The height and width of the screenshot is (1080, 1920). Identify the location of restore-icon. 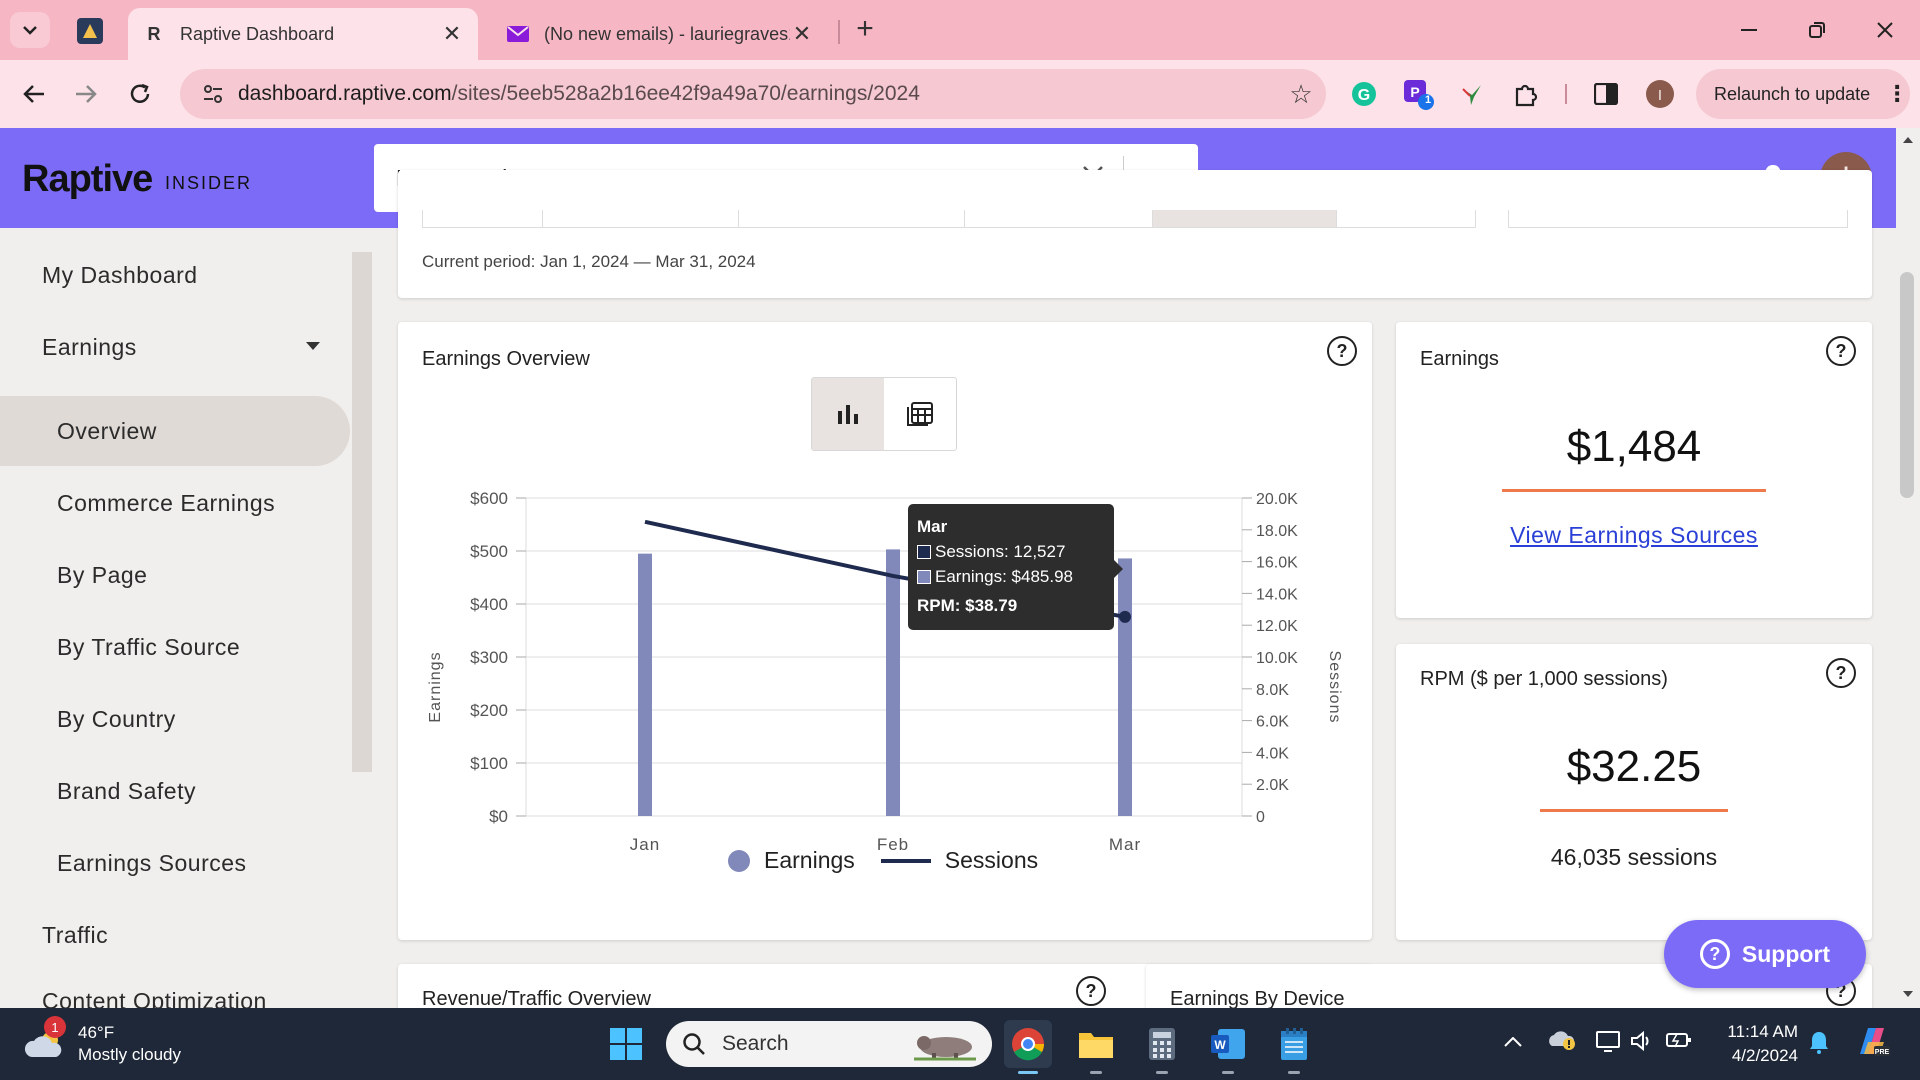
(1817, 30).